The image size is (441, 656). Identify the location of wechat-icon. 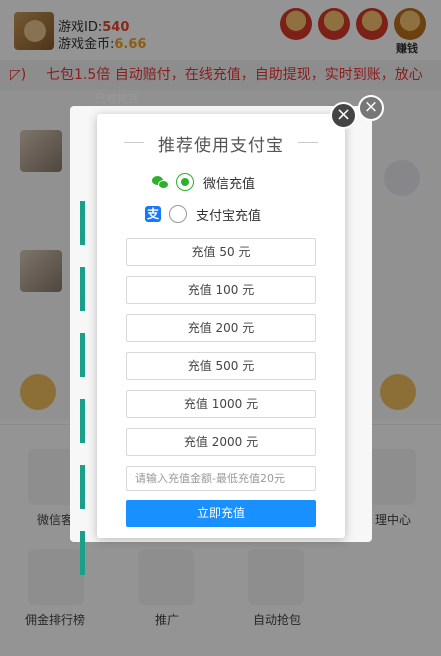
(160, 182).